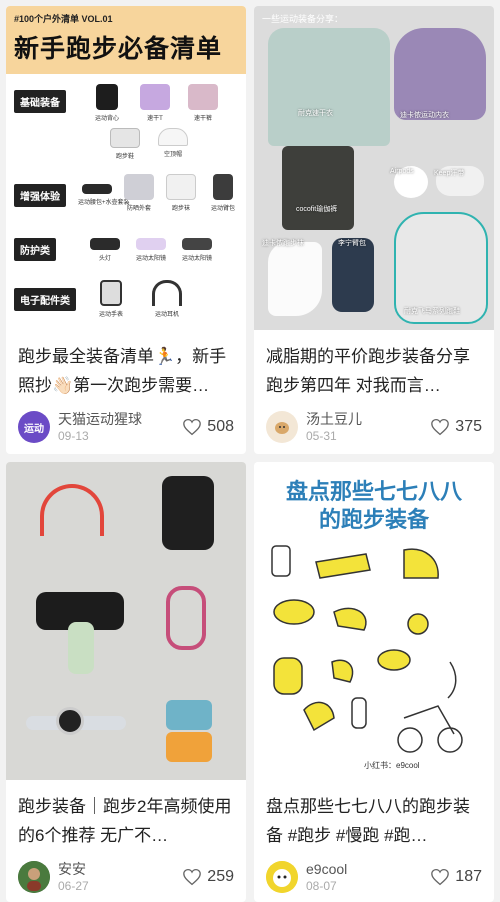 The image size is (500, 902). Describe the element at coordinates (70, 721) in the screenshot. I see `watch-face-shape` at that location.